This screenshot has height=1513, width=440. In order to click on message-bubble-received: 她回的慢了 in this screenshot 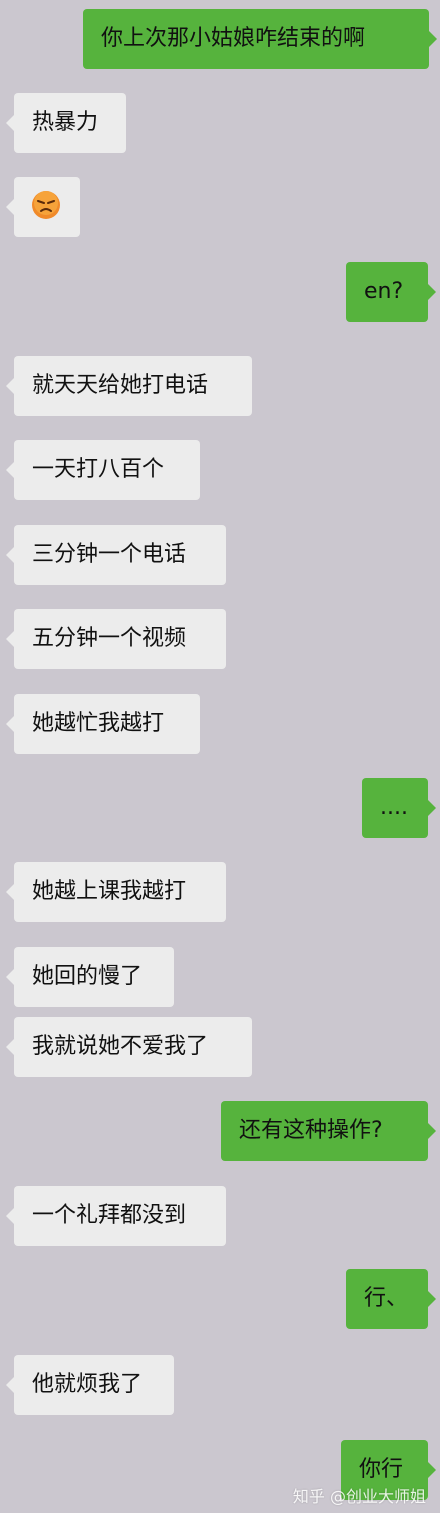, I will do `click(90, 977)`.